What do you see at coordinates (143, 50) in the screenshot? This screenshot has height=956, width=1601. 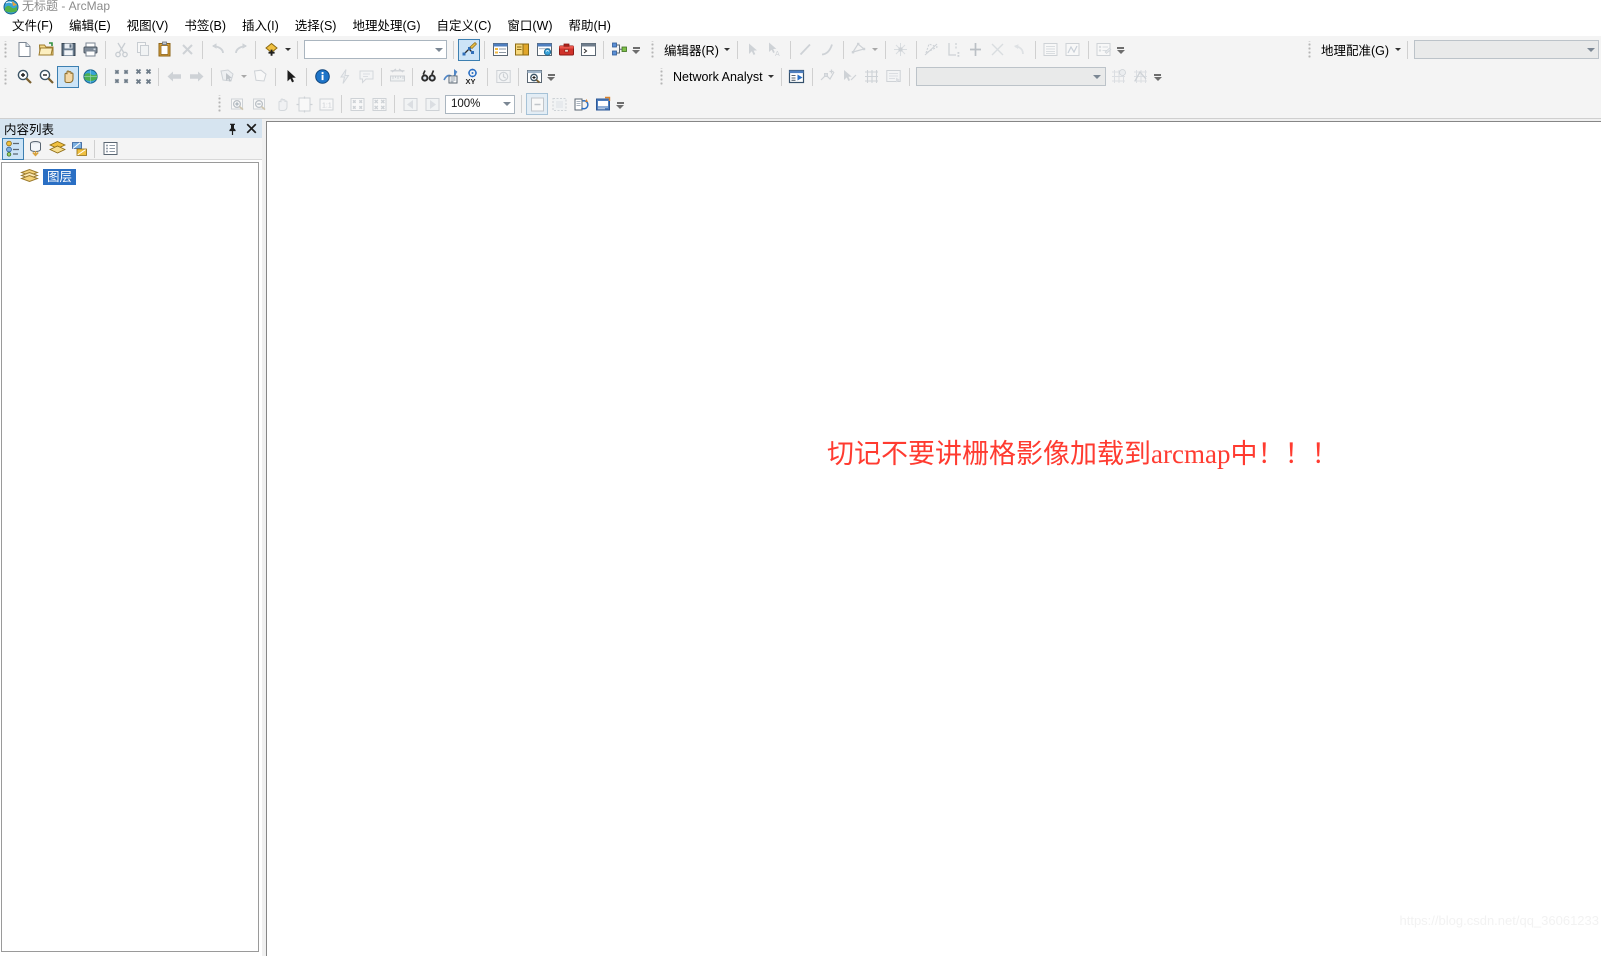 I see `copy-button` at bounding box center [143, 50].